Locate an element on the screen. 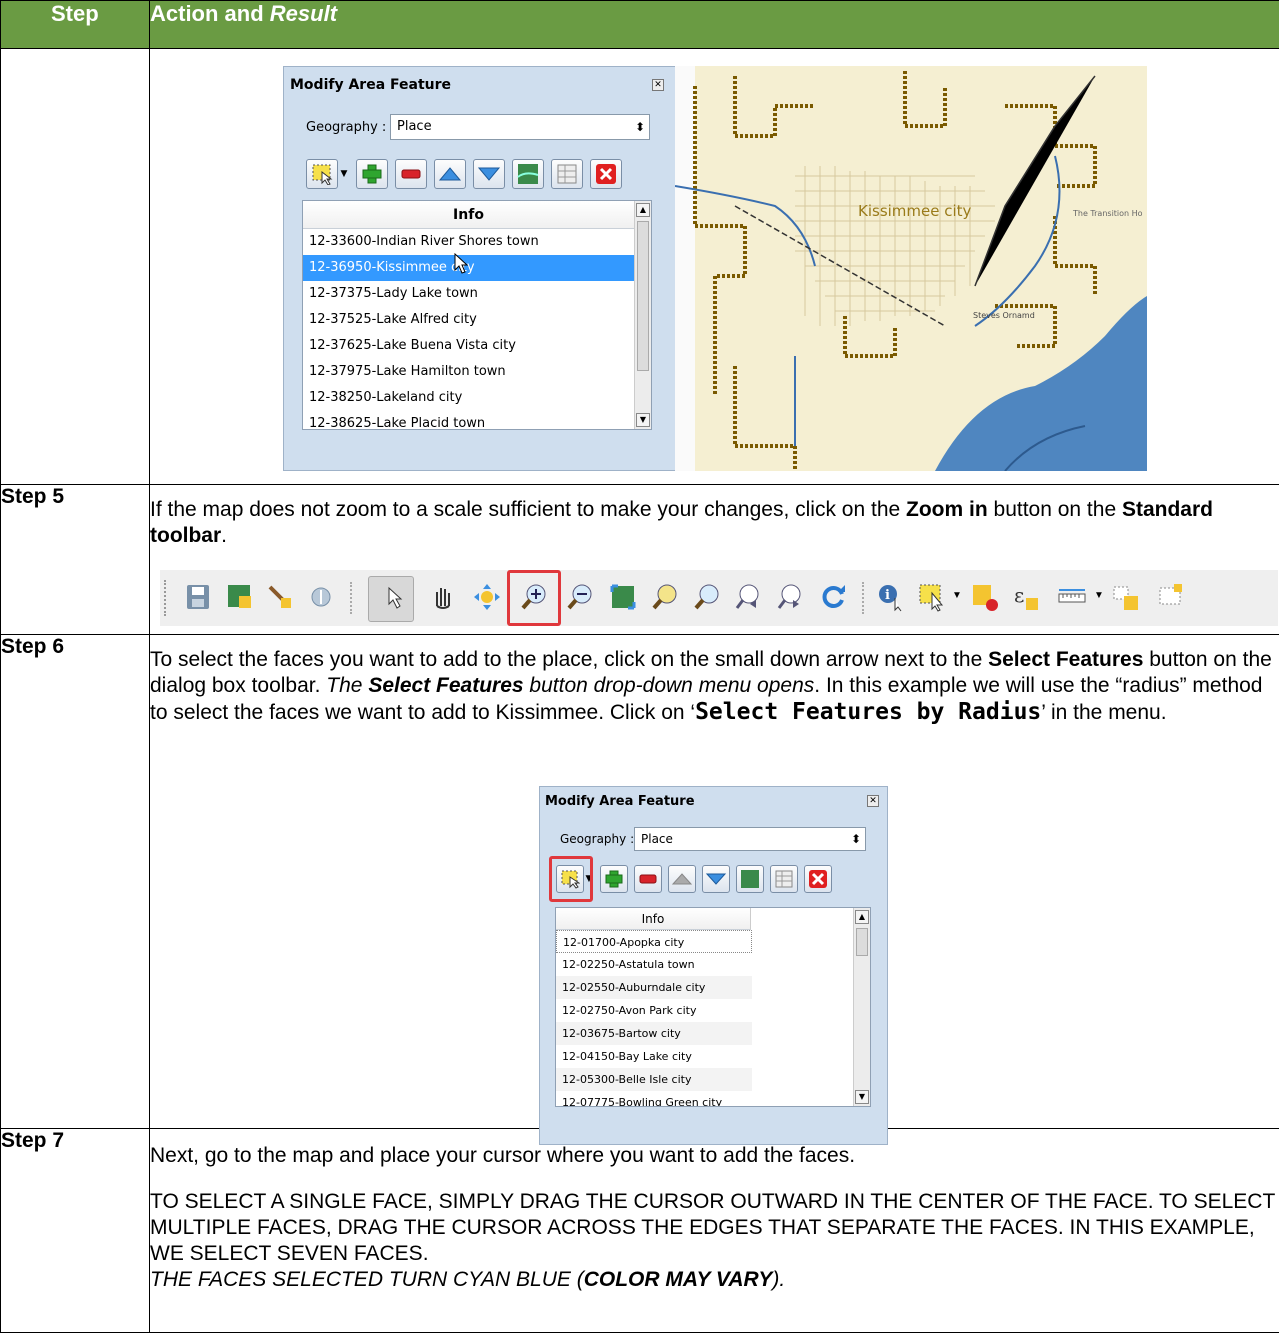 The image size is (1279, 1333). list-item: 12-02750-Avon Park city is located at coordinates (713, 1010).